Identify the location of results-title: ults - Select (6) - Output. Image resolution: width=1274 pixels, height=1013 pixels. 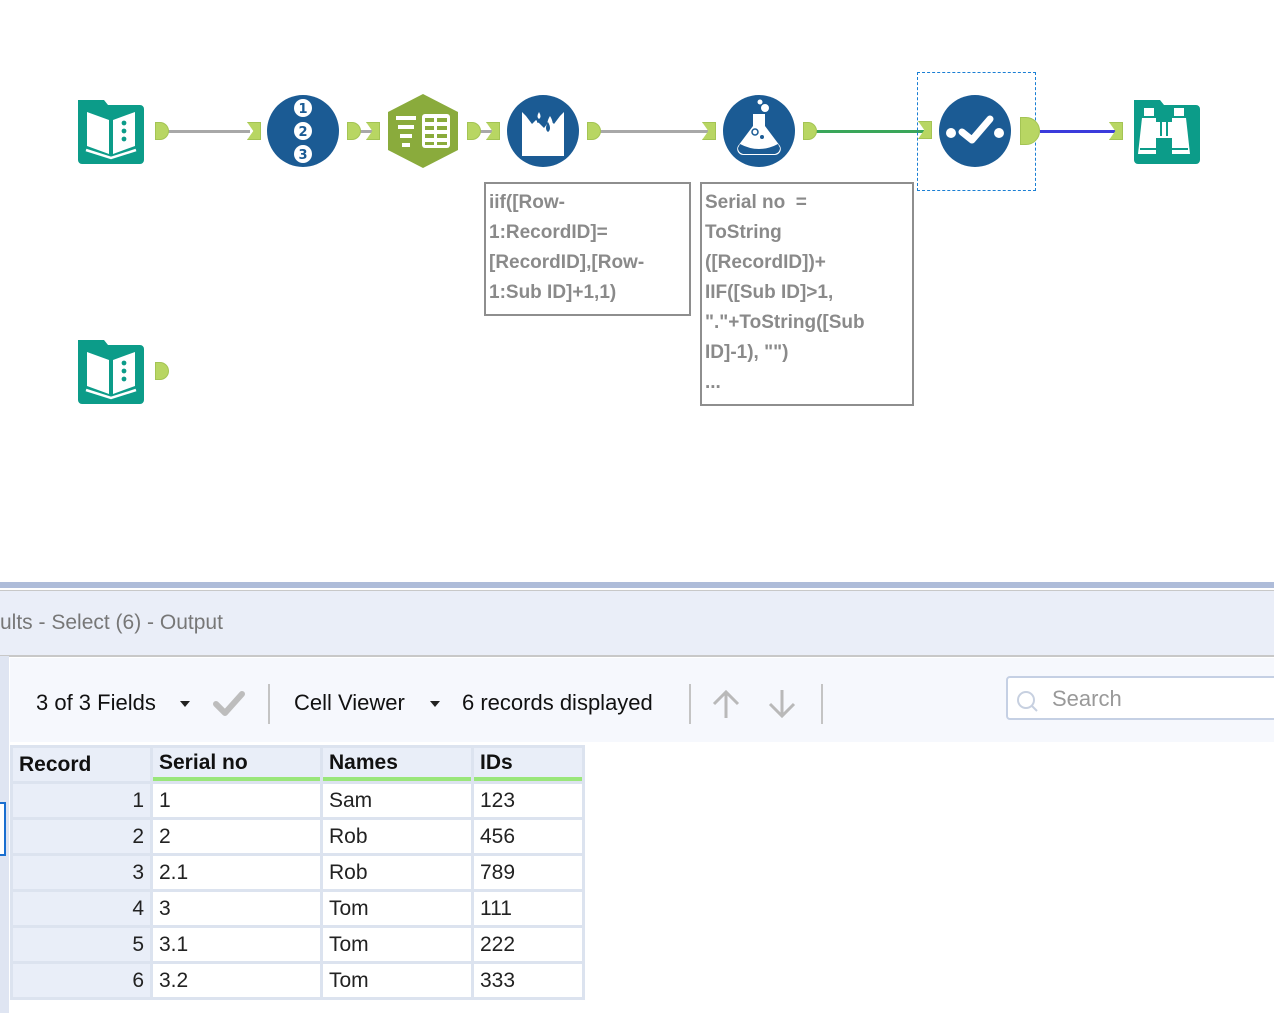
(111, 622).